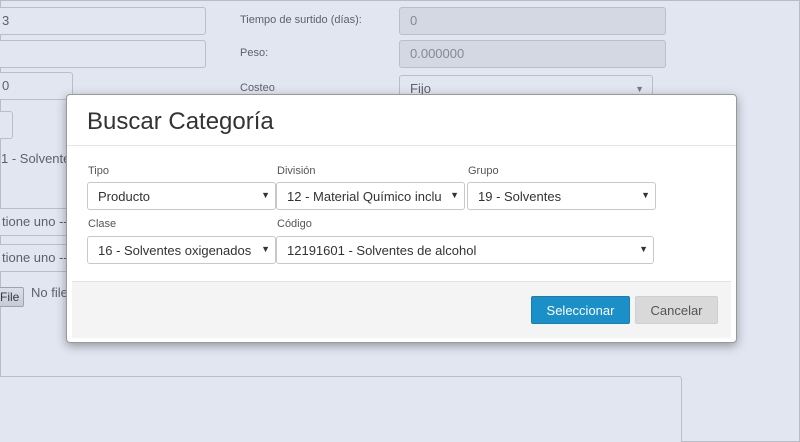 Image resolution: width=800 pixels, height=442 pixels. I want to click on codigo-label: Código, so click(294, 224).